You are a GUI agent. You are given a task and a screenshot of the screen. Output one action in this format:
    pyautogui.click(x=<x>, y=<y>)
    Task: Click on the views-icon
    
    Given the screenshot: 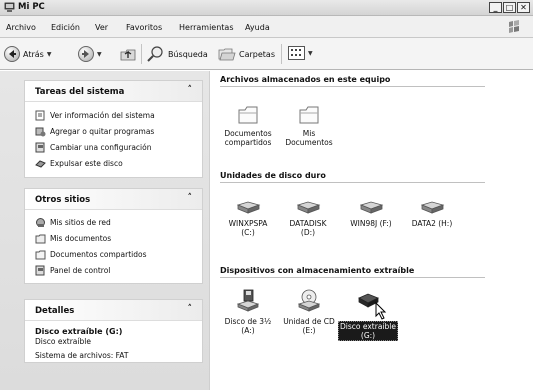 What is the action you would take?
    pyautogui.click(x=296, y=53)
    